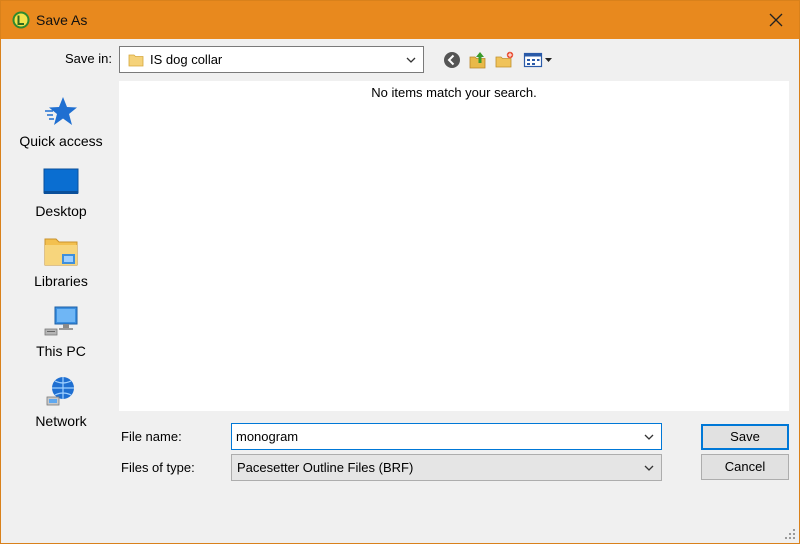  Describe the element at coordinates (61, 281) in the screenshot. I see `place-label: Libraries` at that location.